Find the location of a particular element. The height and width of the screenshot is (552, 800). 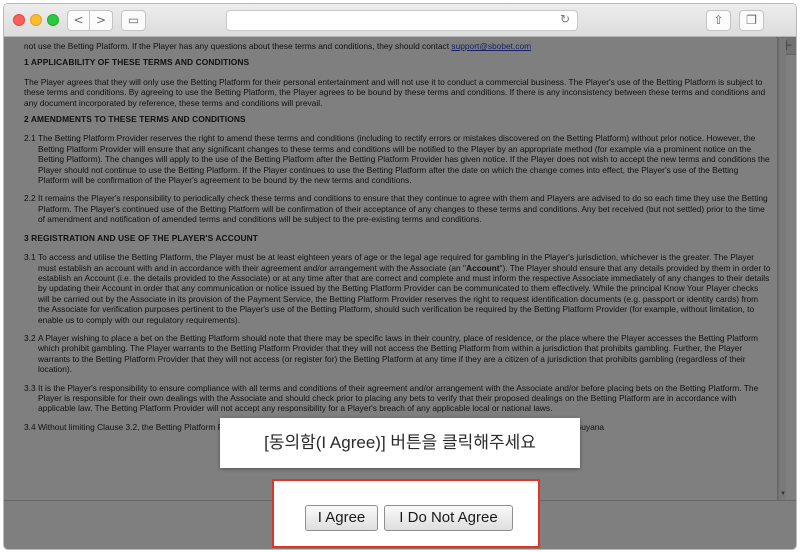

clause-number: 2.2 is located at coordinates (30, 198).